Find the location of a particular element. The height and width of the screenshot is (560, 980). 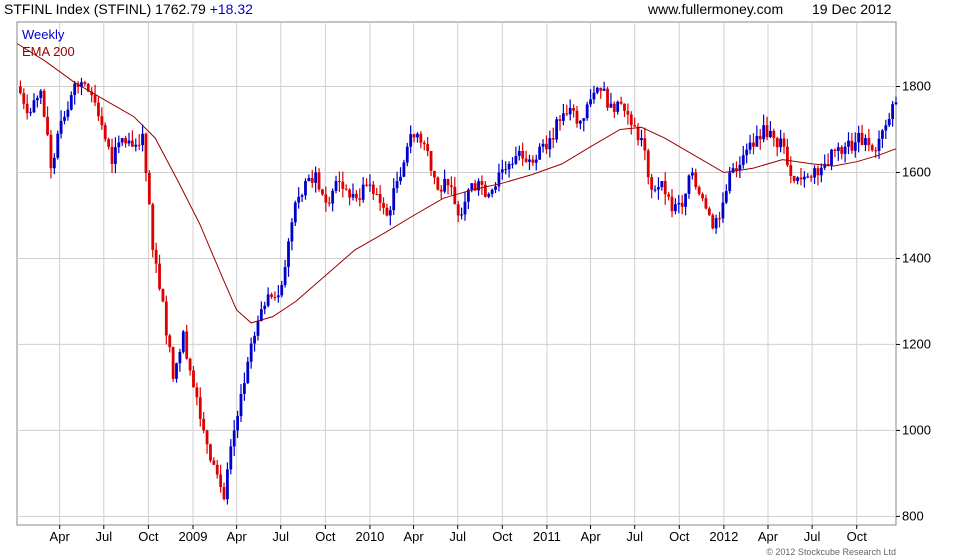

x-tick-label: 2012 is located at coordinates (723, 536).